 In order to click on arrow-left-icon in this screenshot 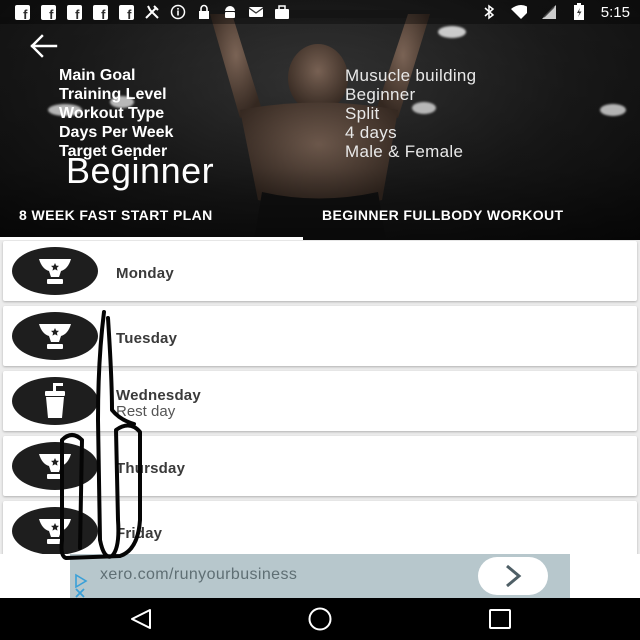, I will do `click(44, 46)`.